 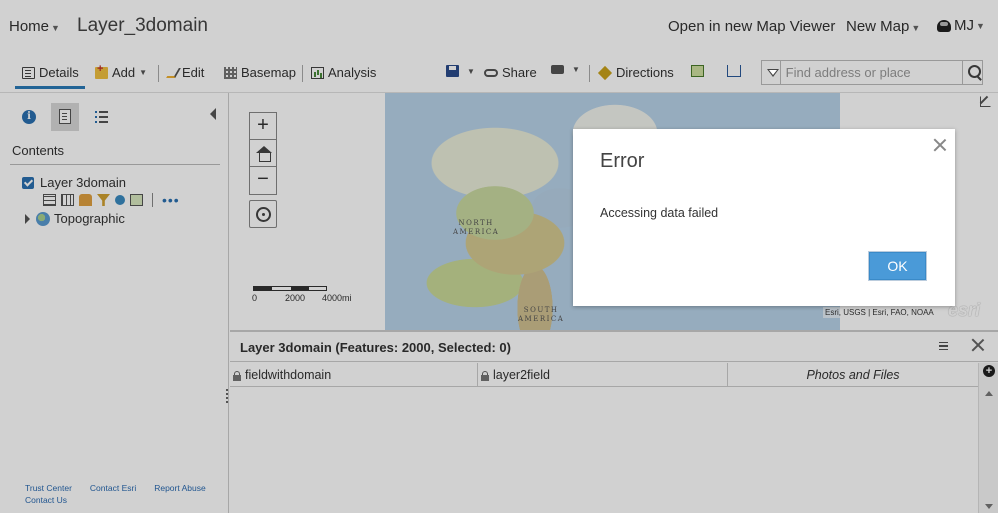 What do you see at coordinates (940, 145) in the screenshot?
I see `close-icon` at bounding box center [940, 145].